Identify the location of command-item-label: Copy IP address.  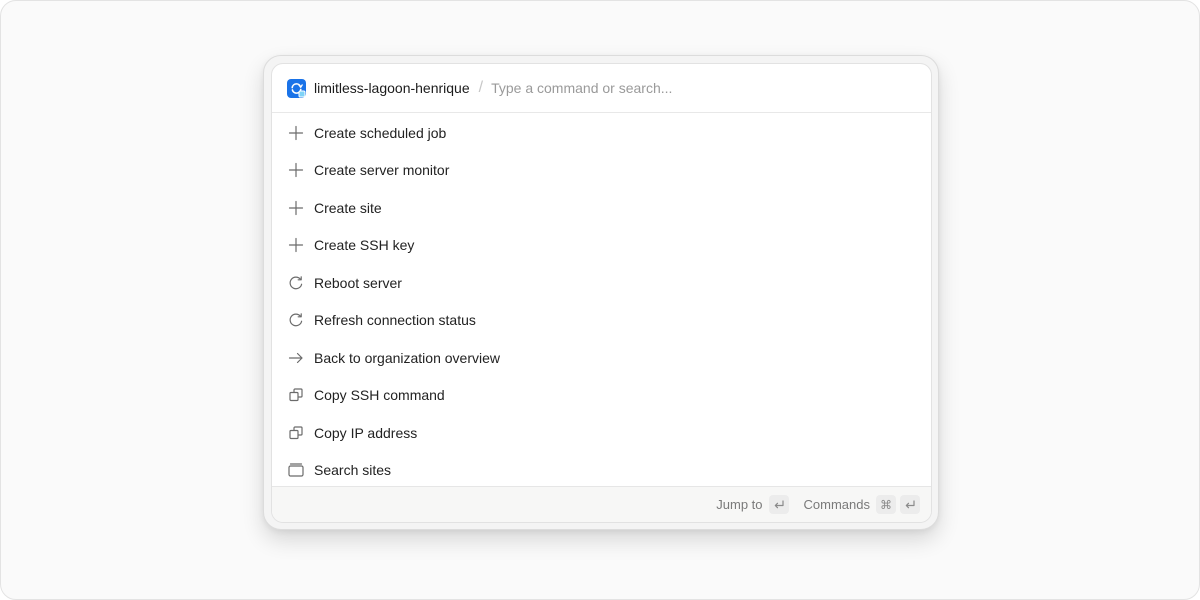
(366, 432).